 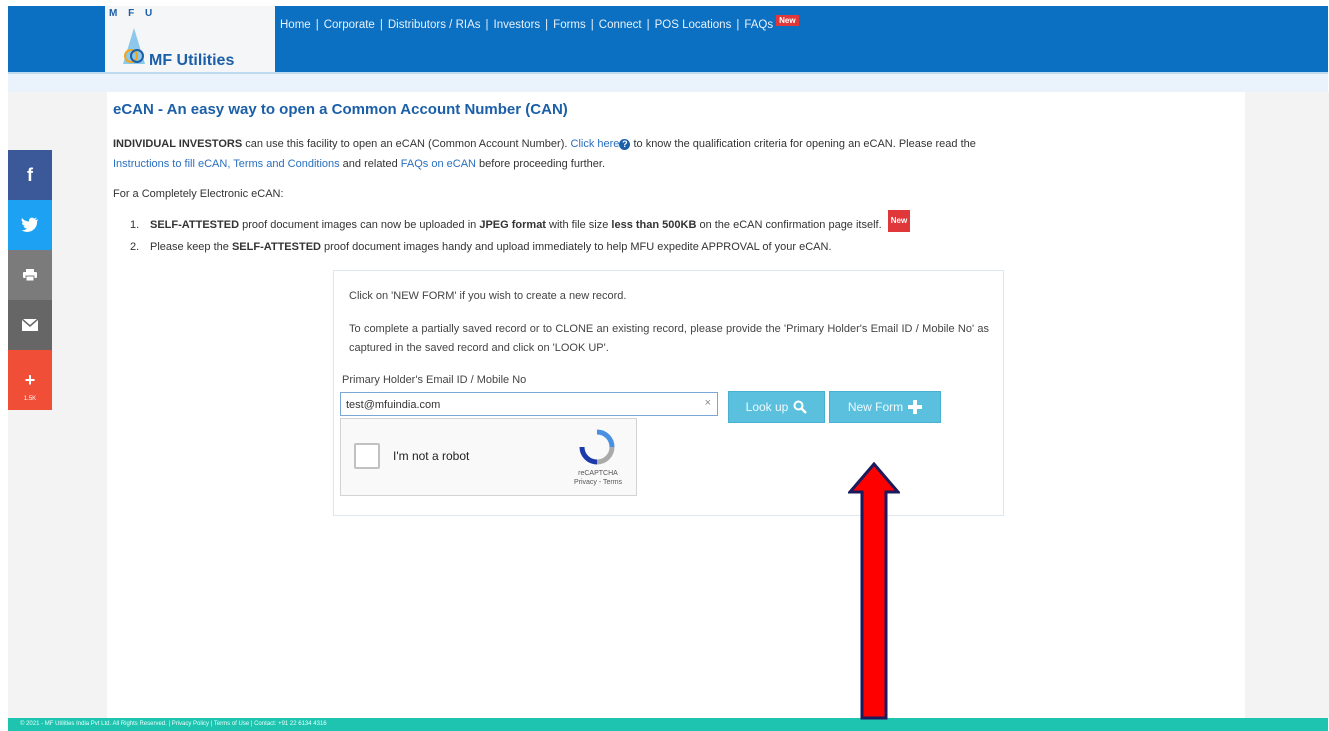 I want to click on recaptcha-label: I'm not a robot, so click(x=431, y=456).